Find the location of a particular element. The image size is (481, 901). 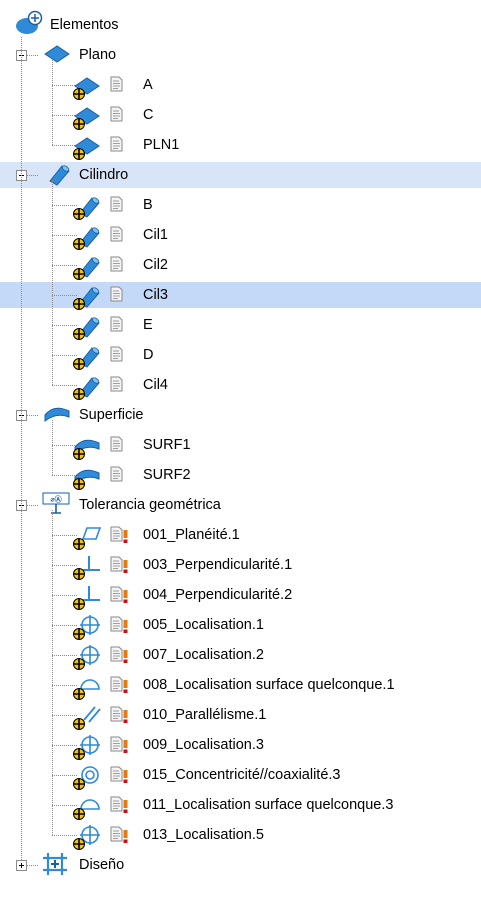

tree-item-label: Cil3 is located at coordinates (155, 295).